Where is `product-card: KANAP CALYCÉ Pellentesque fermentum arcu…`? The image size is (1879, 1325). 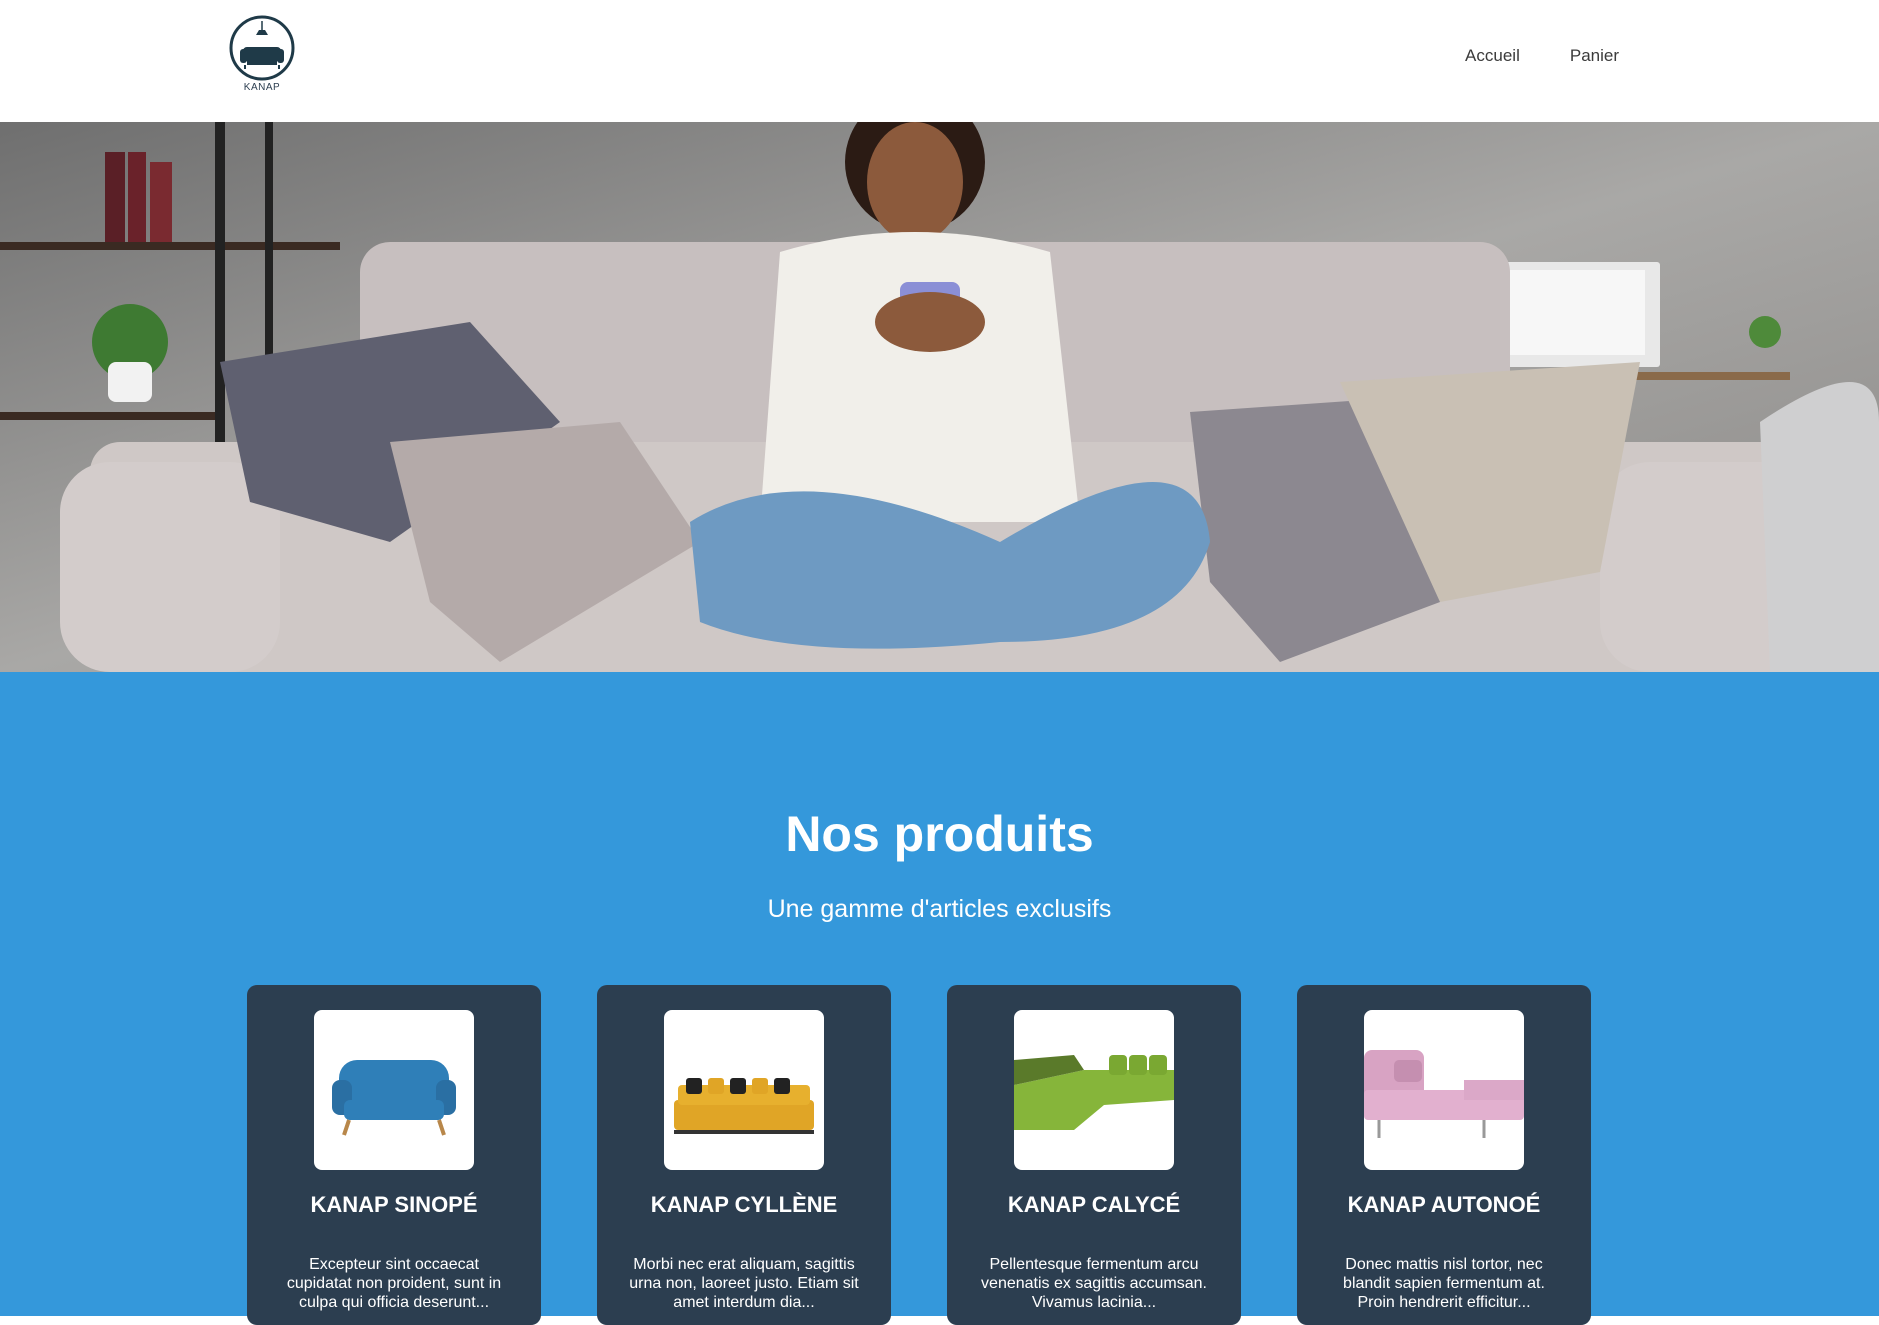 product-card: KANAP CALYCÉ Pellentesque fermentum arcu… is located at coordinates (1094, 1155).